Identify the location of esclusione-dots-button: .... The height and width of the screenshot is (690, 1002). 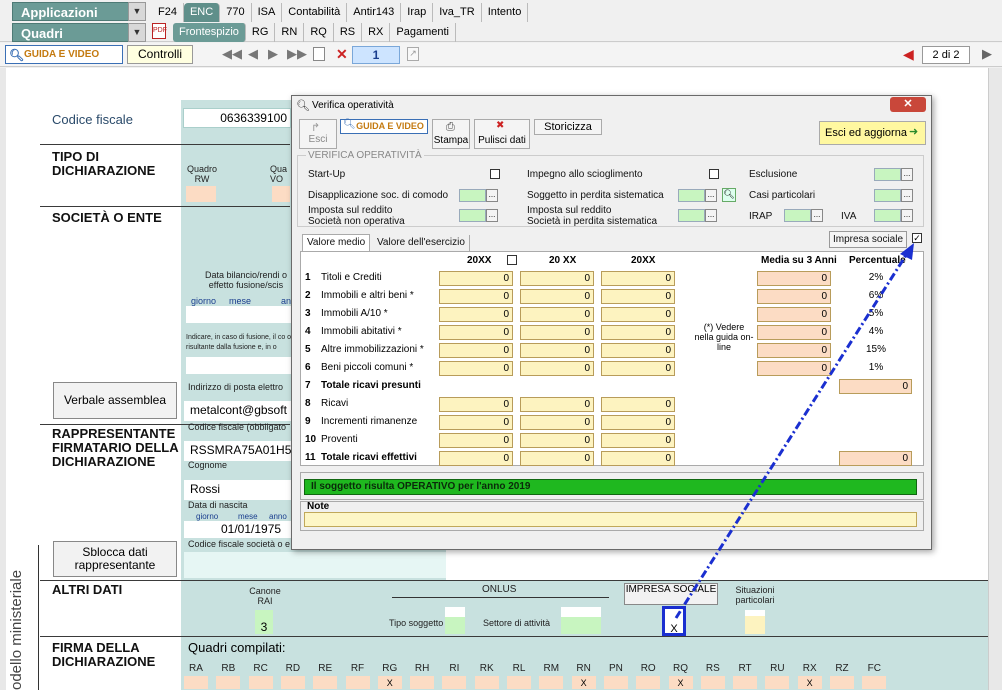
(907, 174).